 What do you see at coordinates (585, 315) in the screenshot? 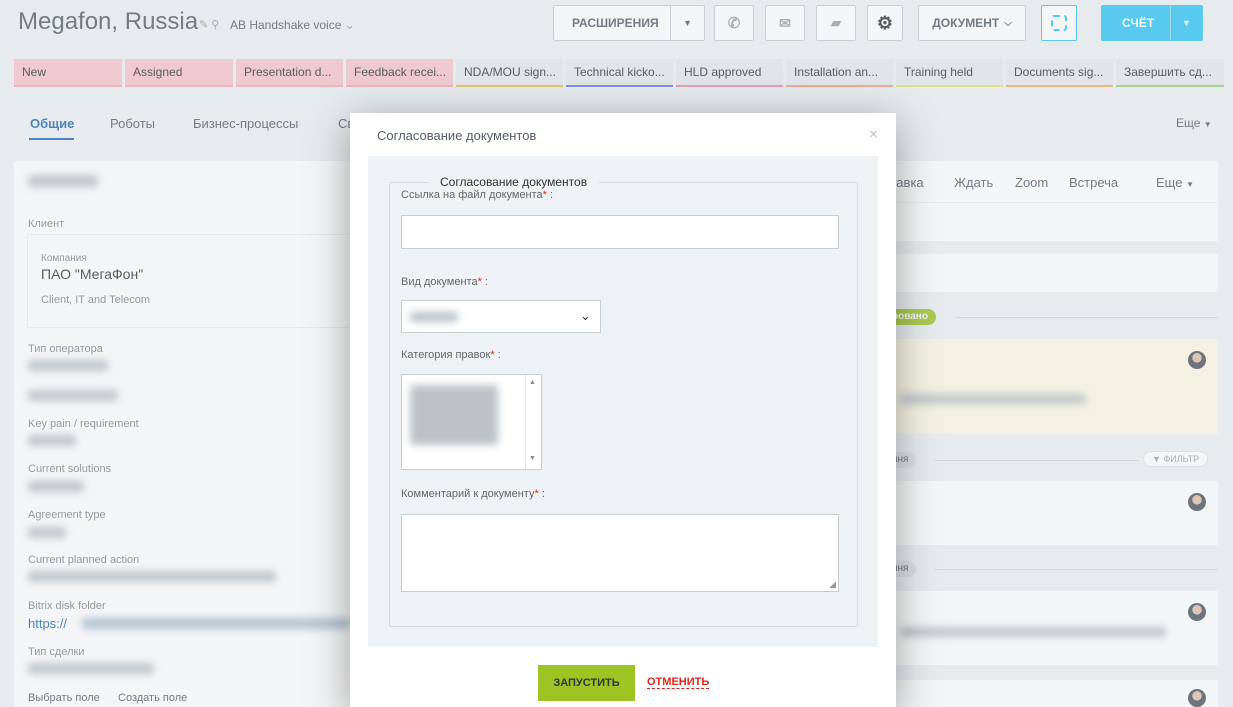
I see `chevron-down-icon: ⌄` at bounding box center [585, 315].